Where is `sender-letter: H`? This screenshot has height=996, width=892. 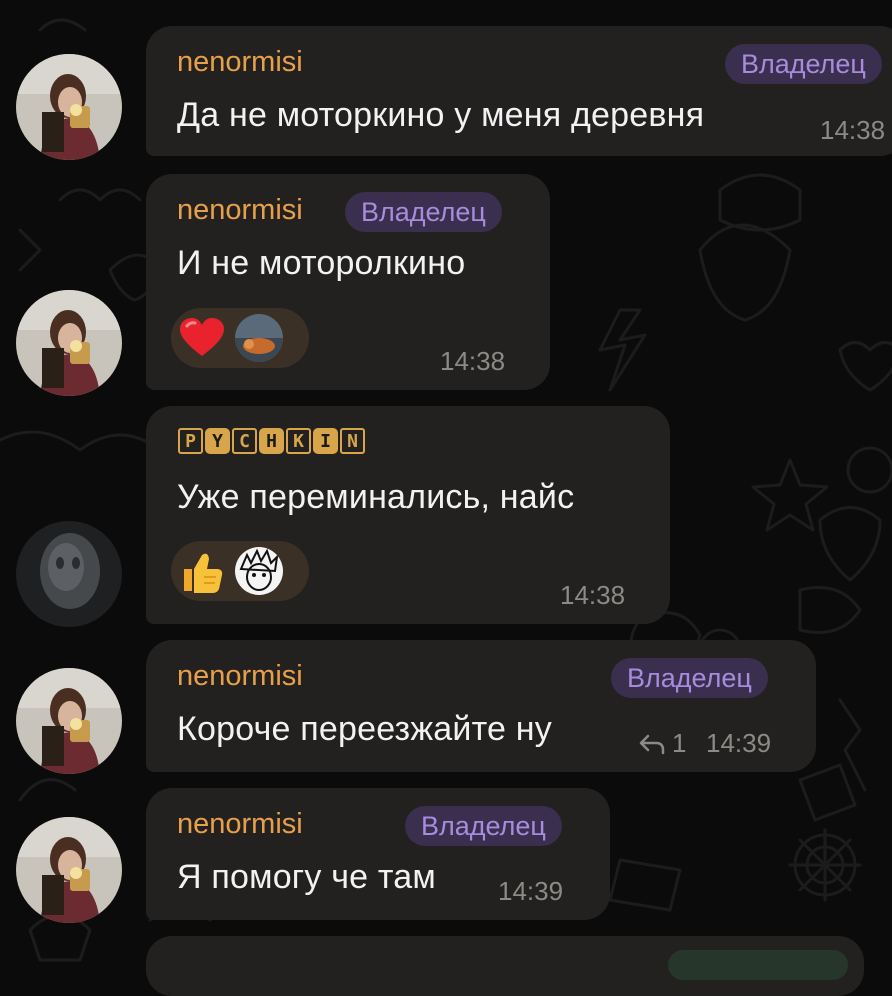
sender-letter: H is located at coordinates (271, 441).